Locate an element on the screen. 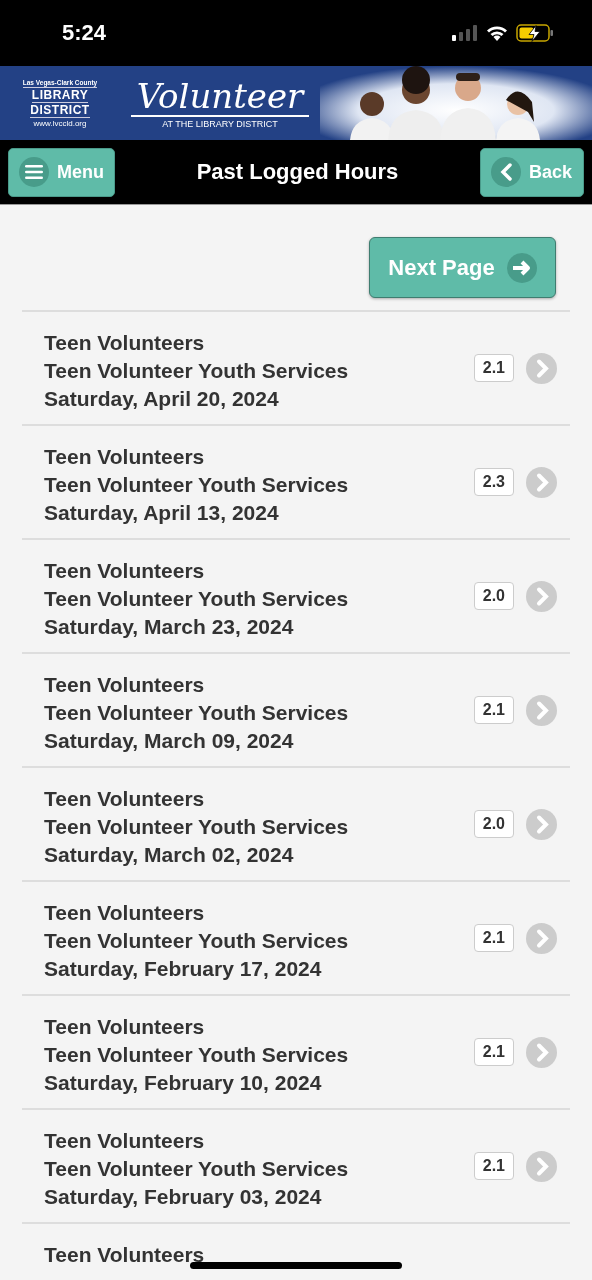  page-title: Past Logged Hours is located at coordinates (297, 172).